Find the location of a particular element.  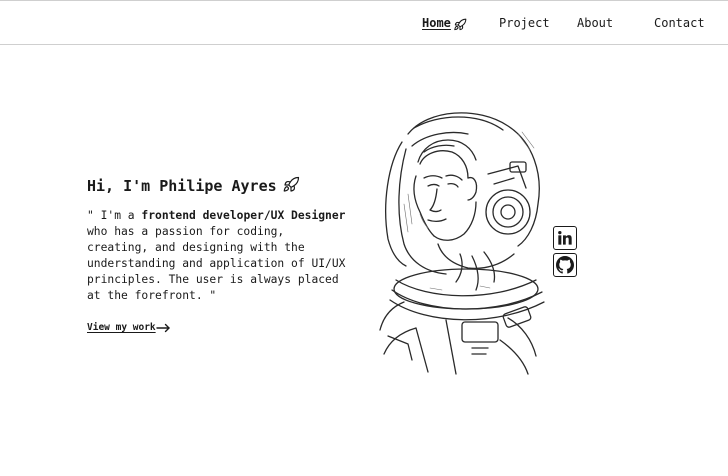

nav-about-link: About is located at coordinates (595, 23).